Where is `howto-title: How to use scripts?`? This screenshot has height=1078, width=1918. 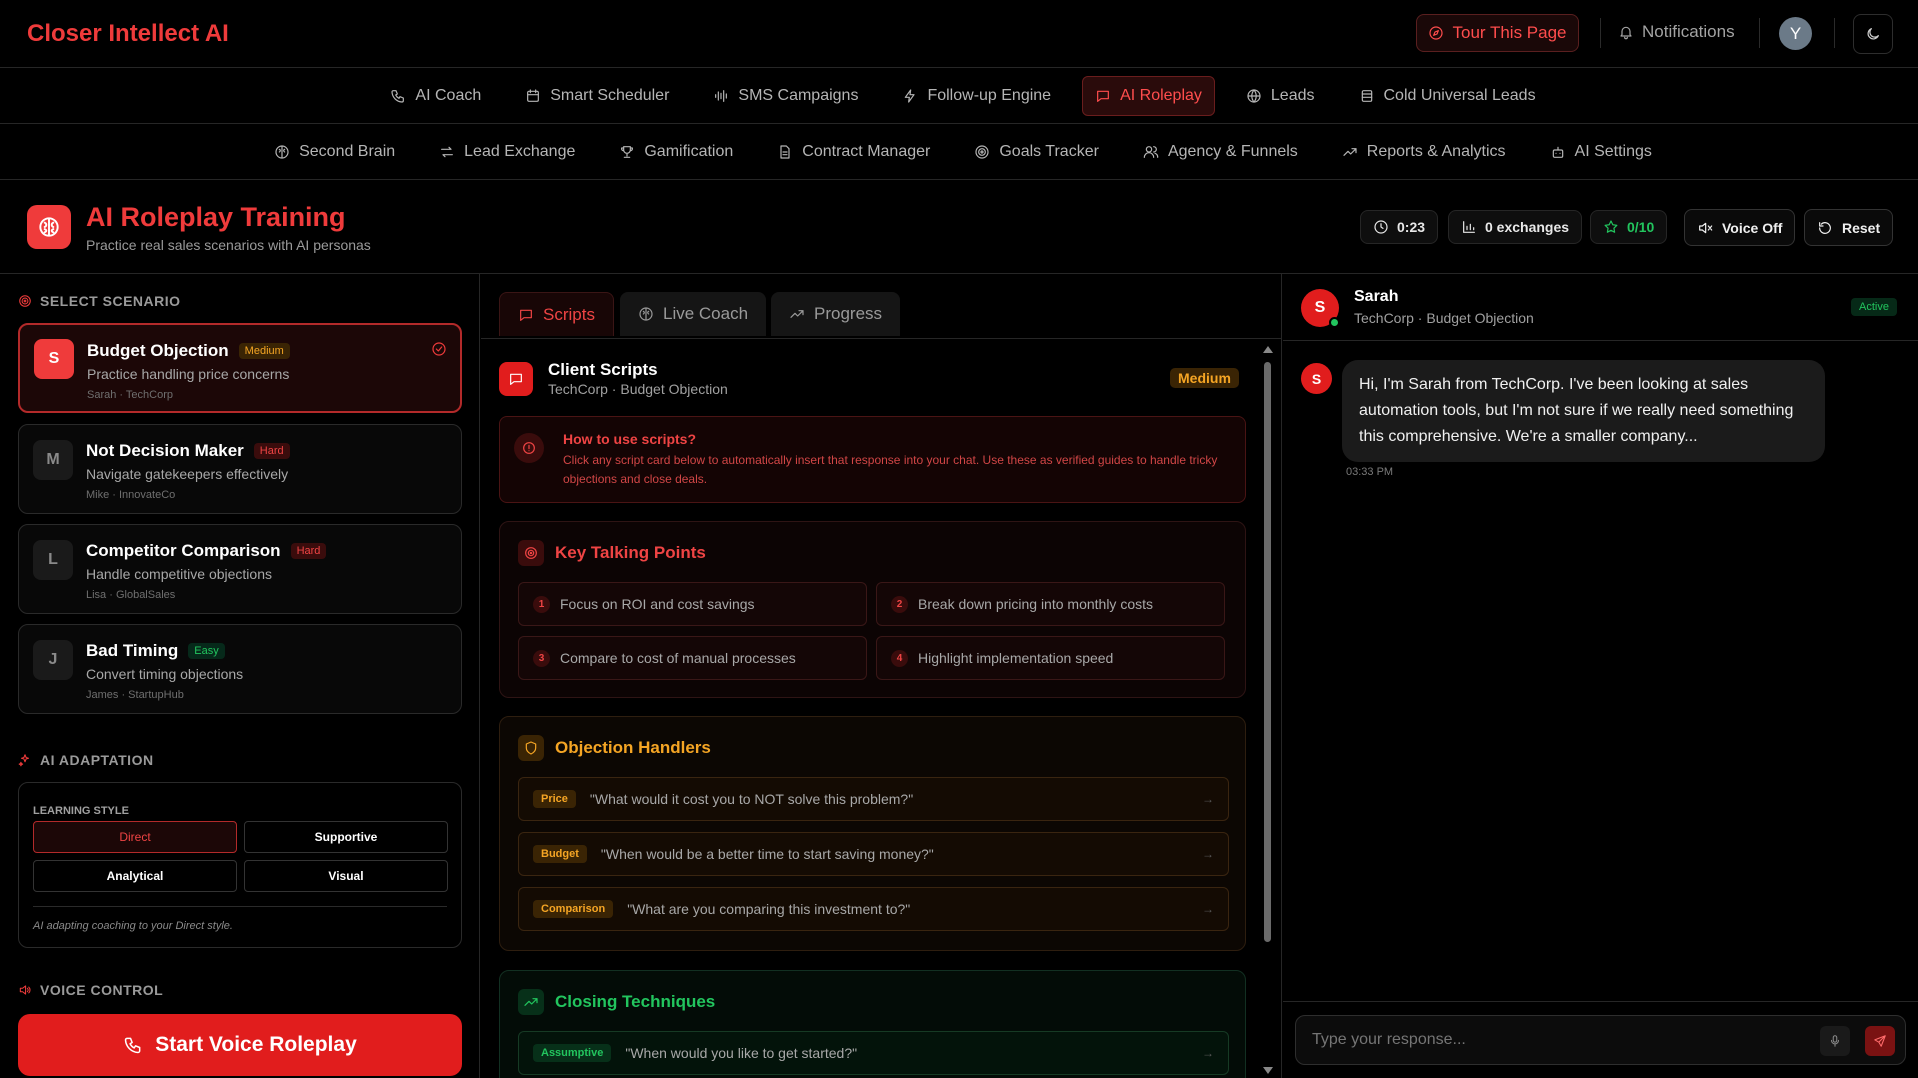
howto-title: How to use scripts? is located at coordinates (630, 439).